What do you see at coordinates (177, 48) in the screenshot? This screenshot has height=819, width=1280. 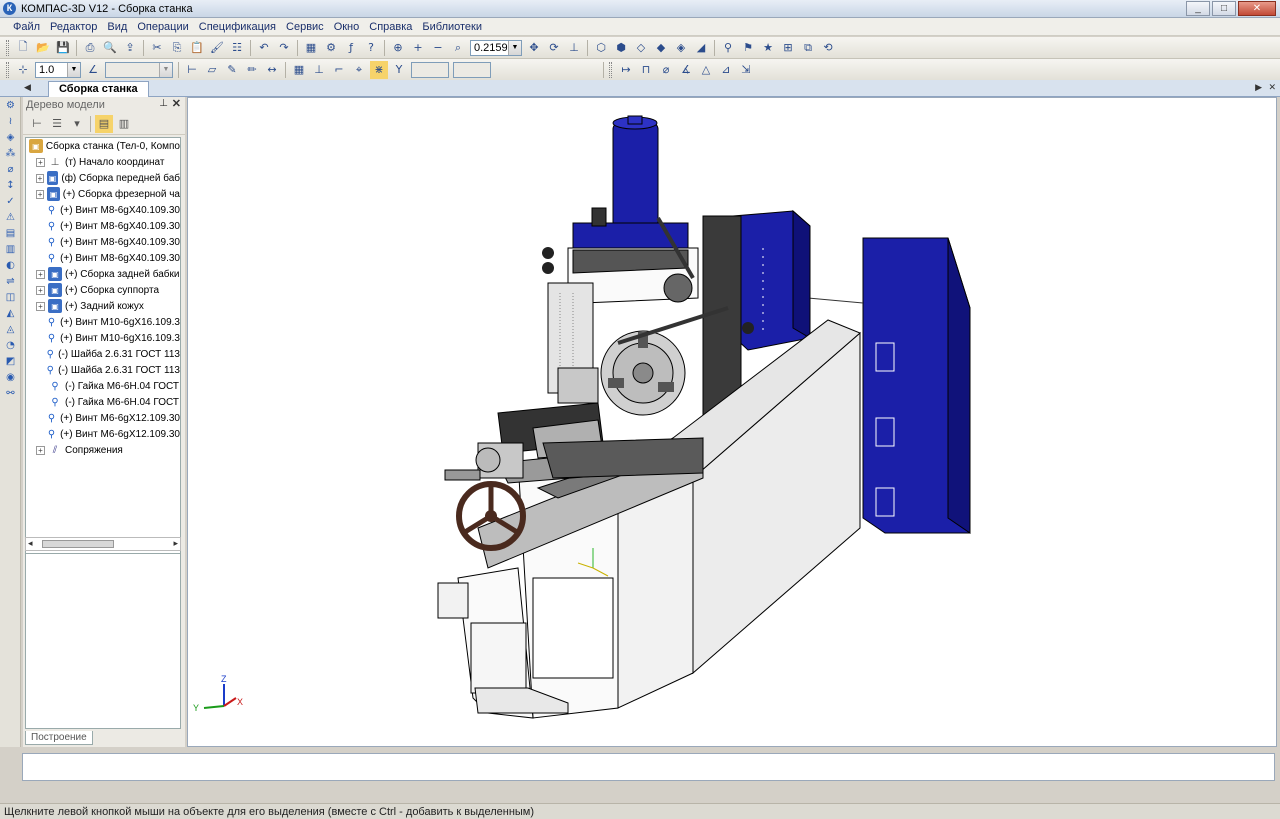 I see `copy-icon: ⎘` at bounding box center [177, 48].